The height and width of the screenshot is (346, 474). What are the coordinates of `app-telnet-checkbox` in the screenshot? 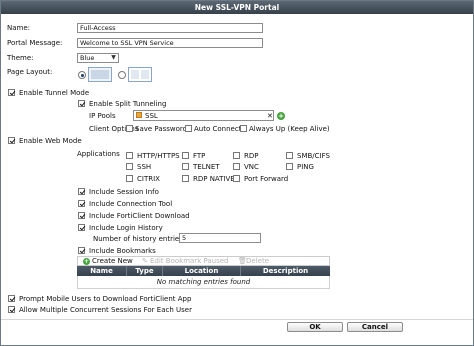 It's located at (185, 166).